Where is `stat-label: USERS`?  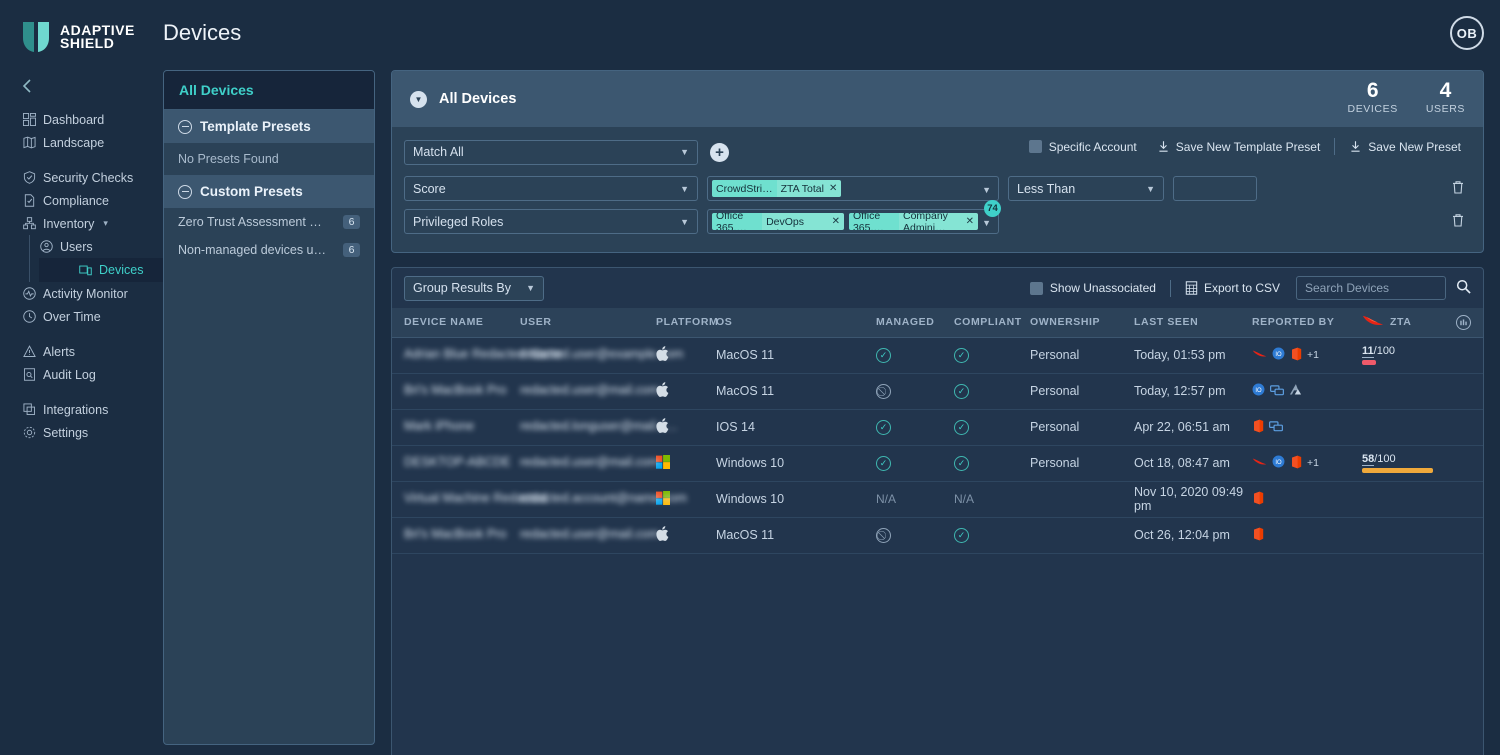
stat-label: USERS is located at coordinates (1445, 109).